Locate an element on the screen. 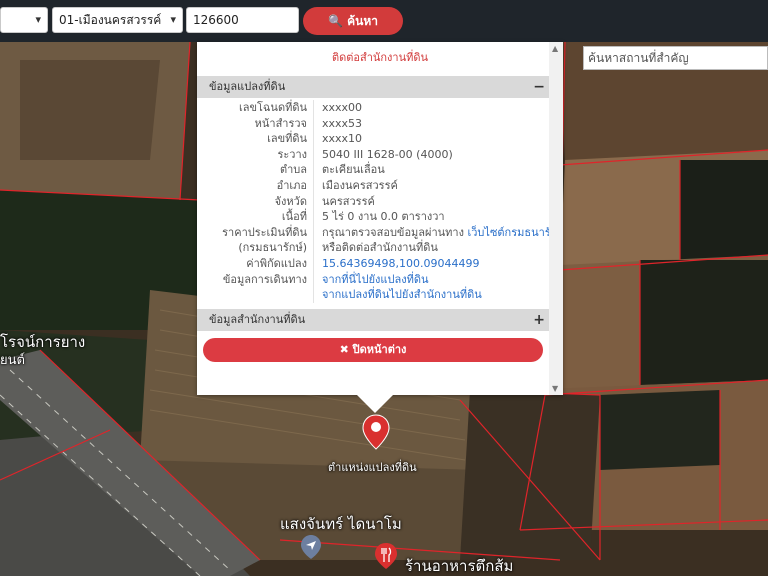  info-row: ข้อมูลการเดินทาง จากที่นี่ไปยังแปลงที่ดิน is located at coordinates (373, 279).